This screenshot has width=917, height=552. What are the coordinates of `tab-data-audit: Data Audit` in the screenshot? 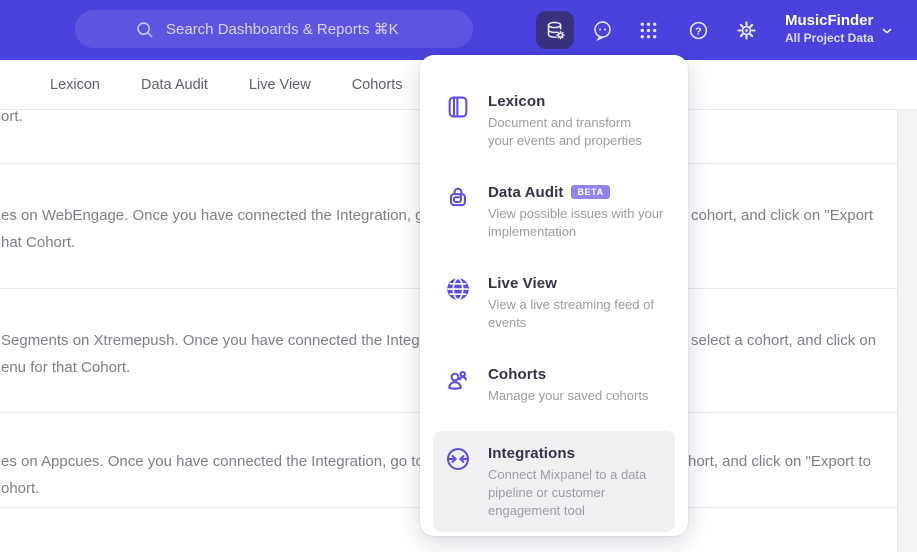 It's located at (174, 85).